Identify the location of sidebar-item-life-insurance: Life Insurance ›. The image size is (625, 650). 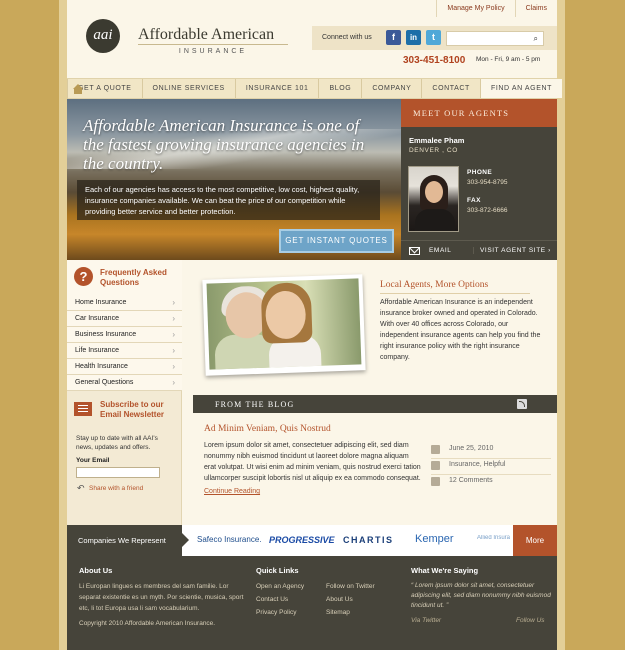
(124, 351).